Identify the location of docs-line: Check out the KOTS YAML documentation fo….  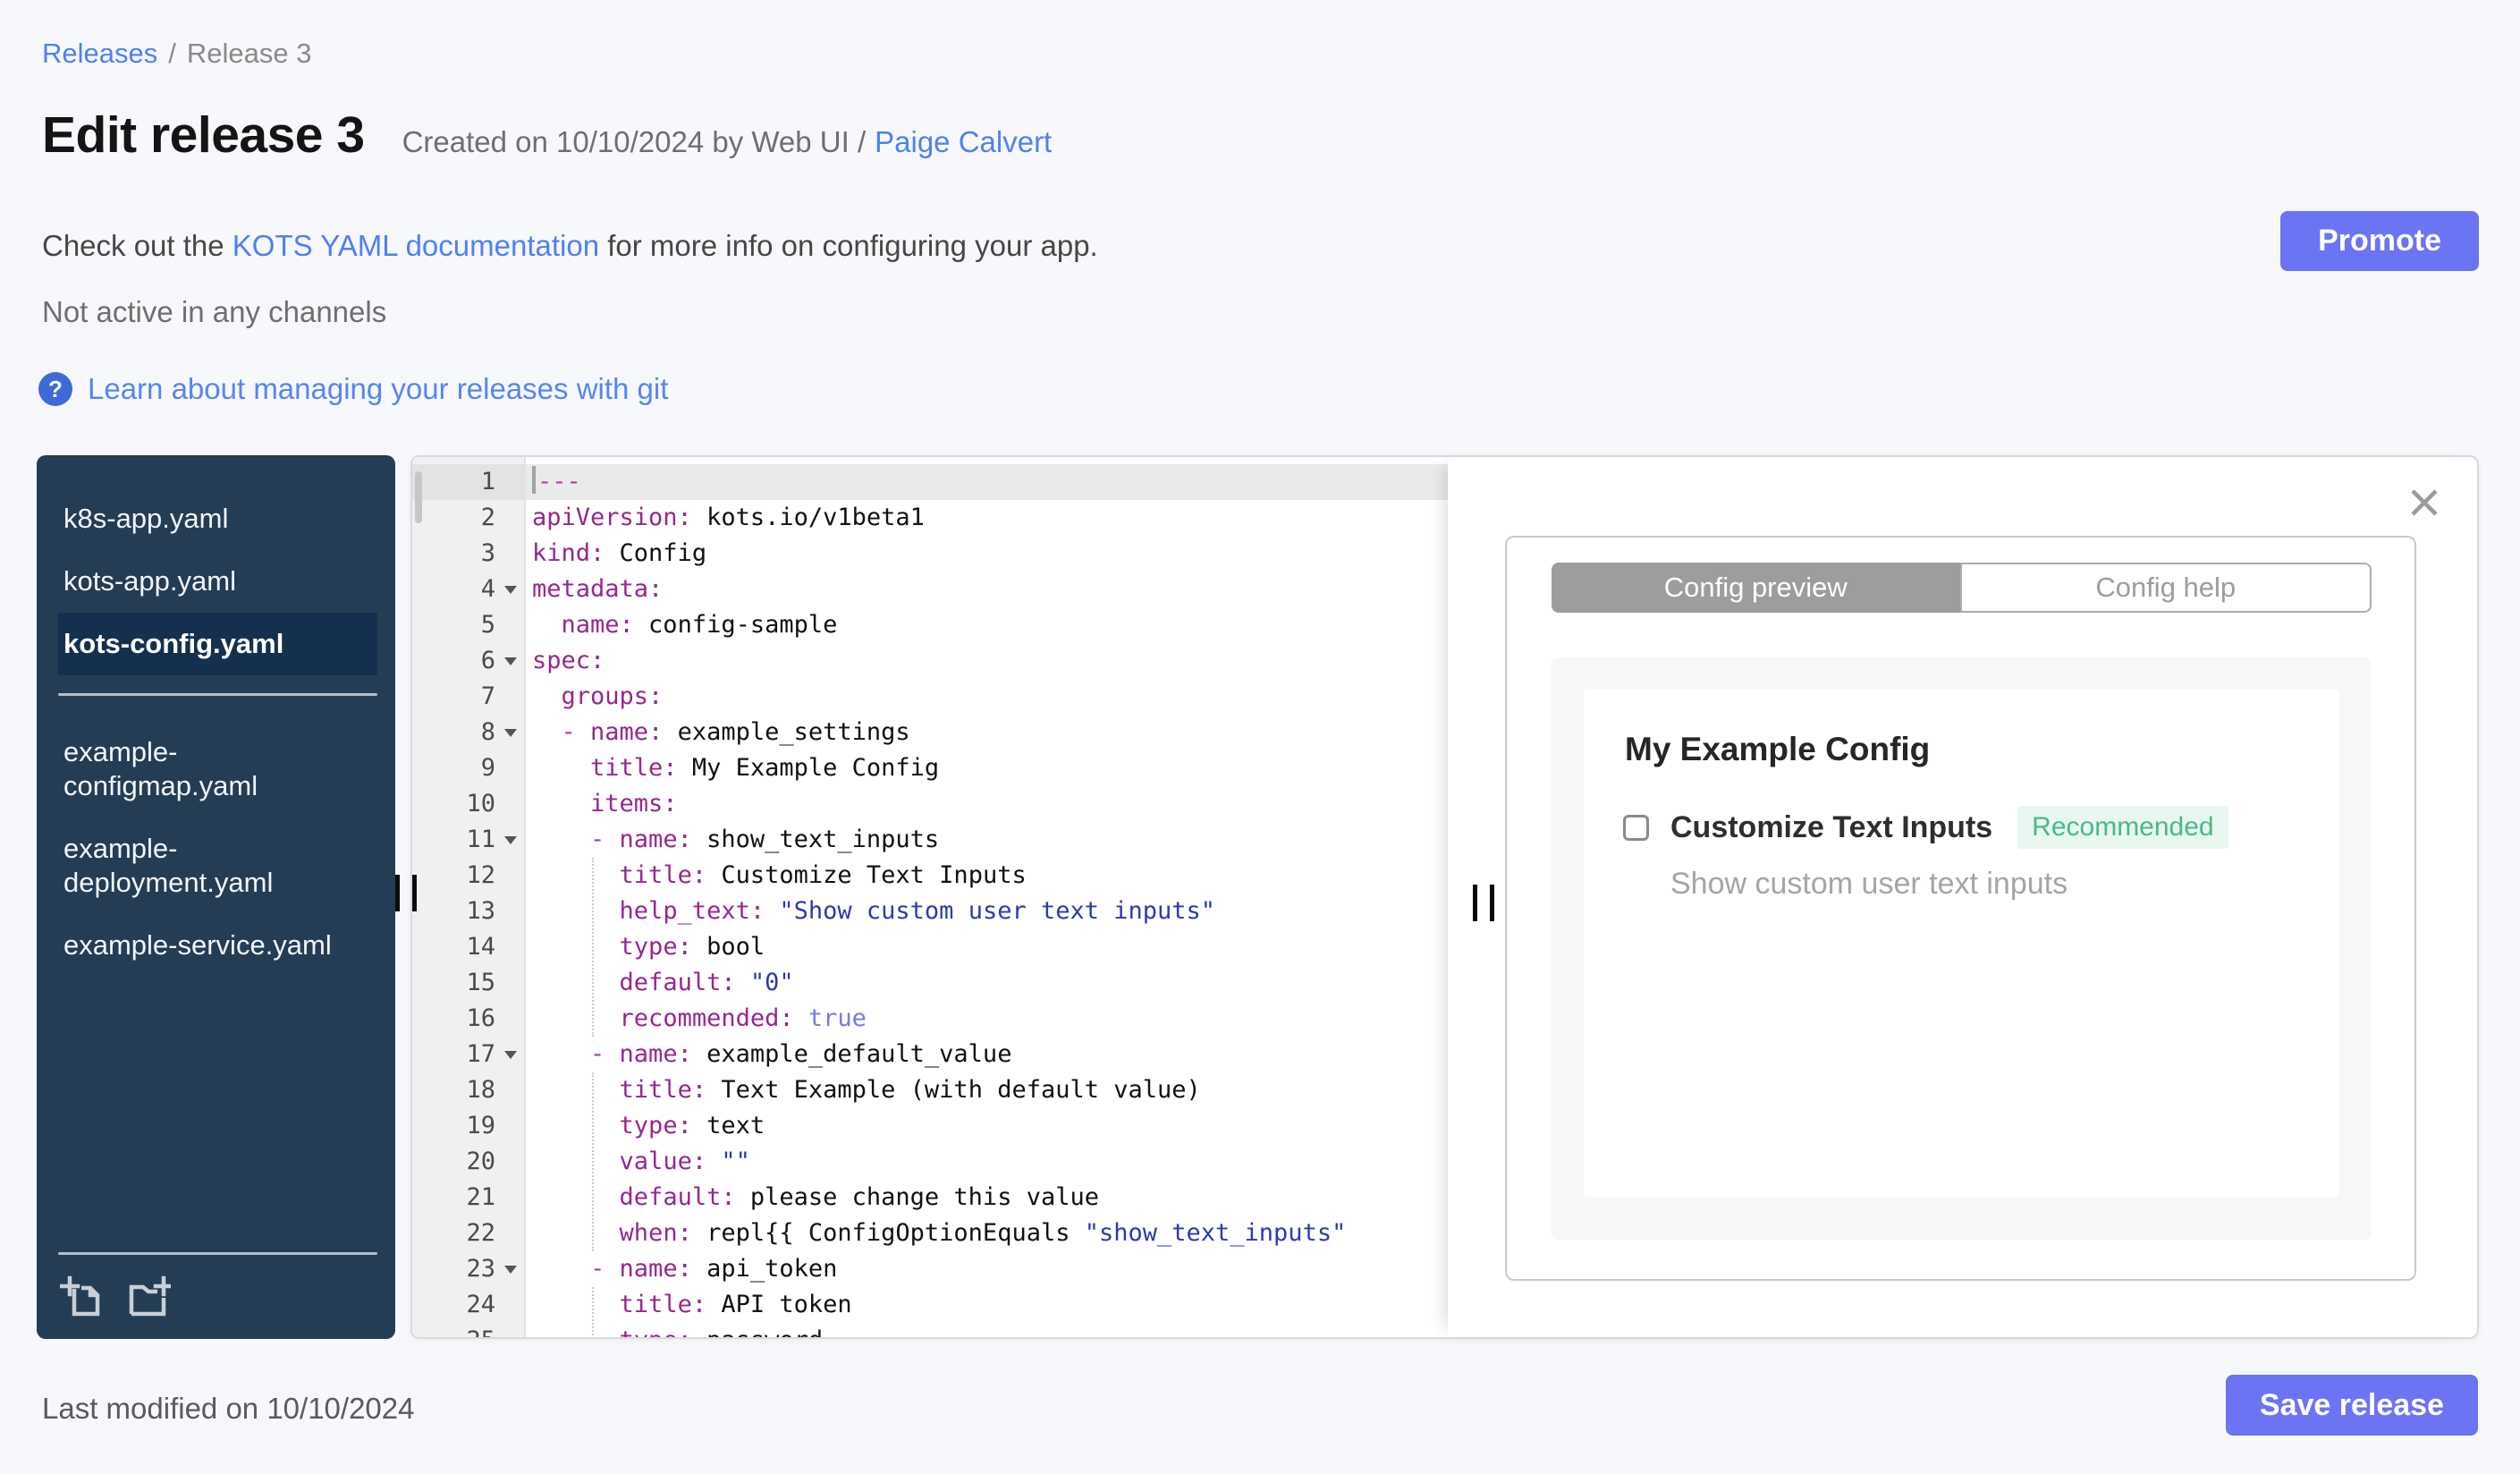
(570, 246).